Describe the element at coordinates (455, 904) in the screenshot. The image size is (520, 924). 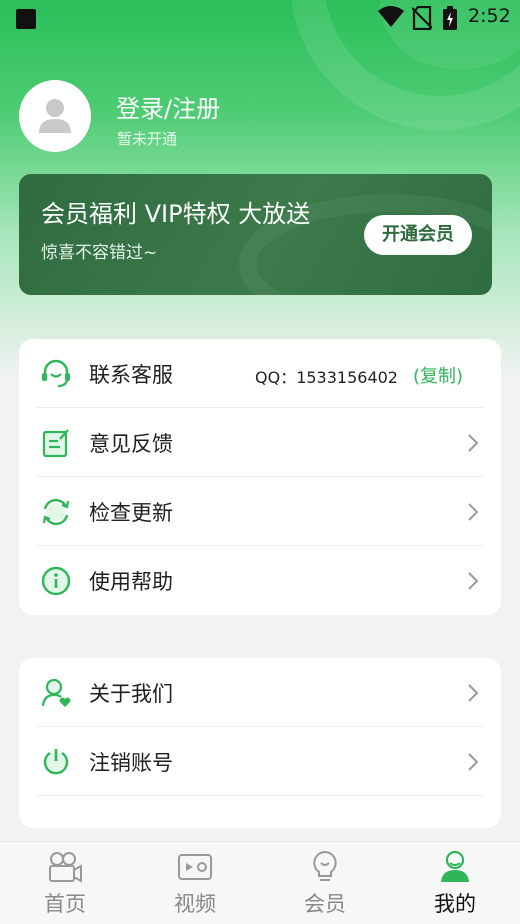
I see `nav-label: 我的` at that location.